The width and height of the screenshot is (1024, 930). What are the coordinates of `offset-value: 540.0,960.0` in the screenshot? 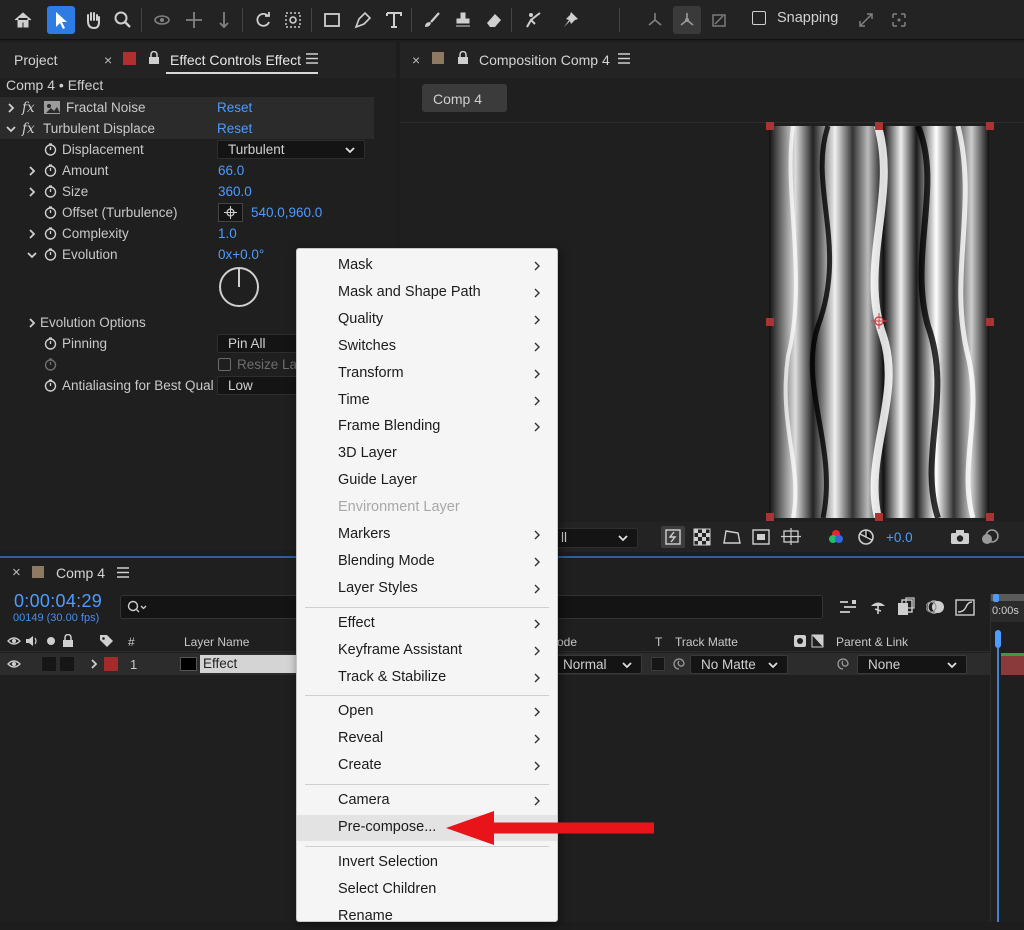 It's located at (286, 212).